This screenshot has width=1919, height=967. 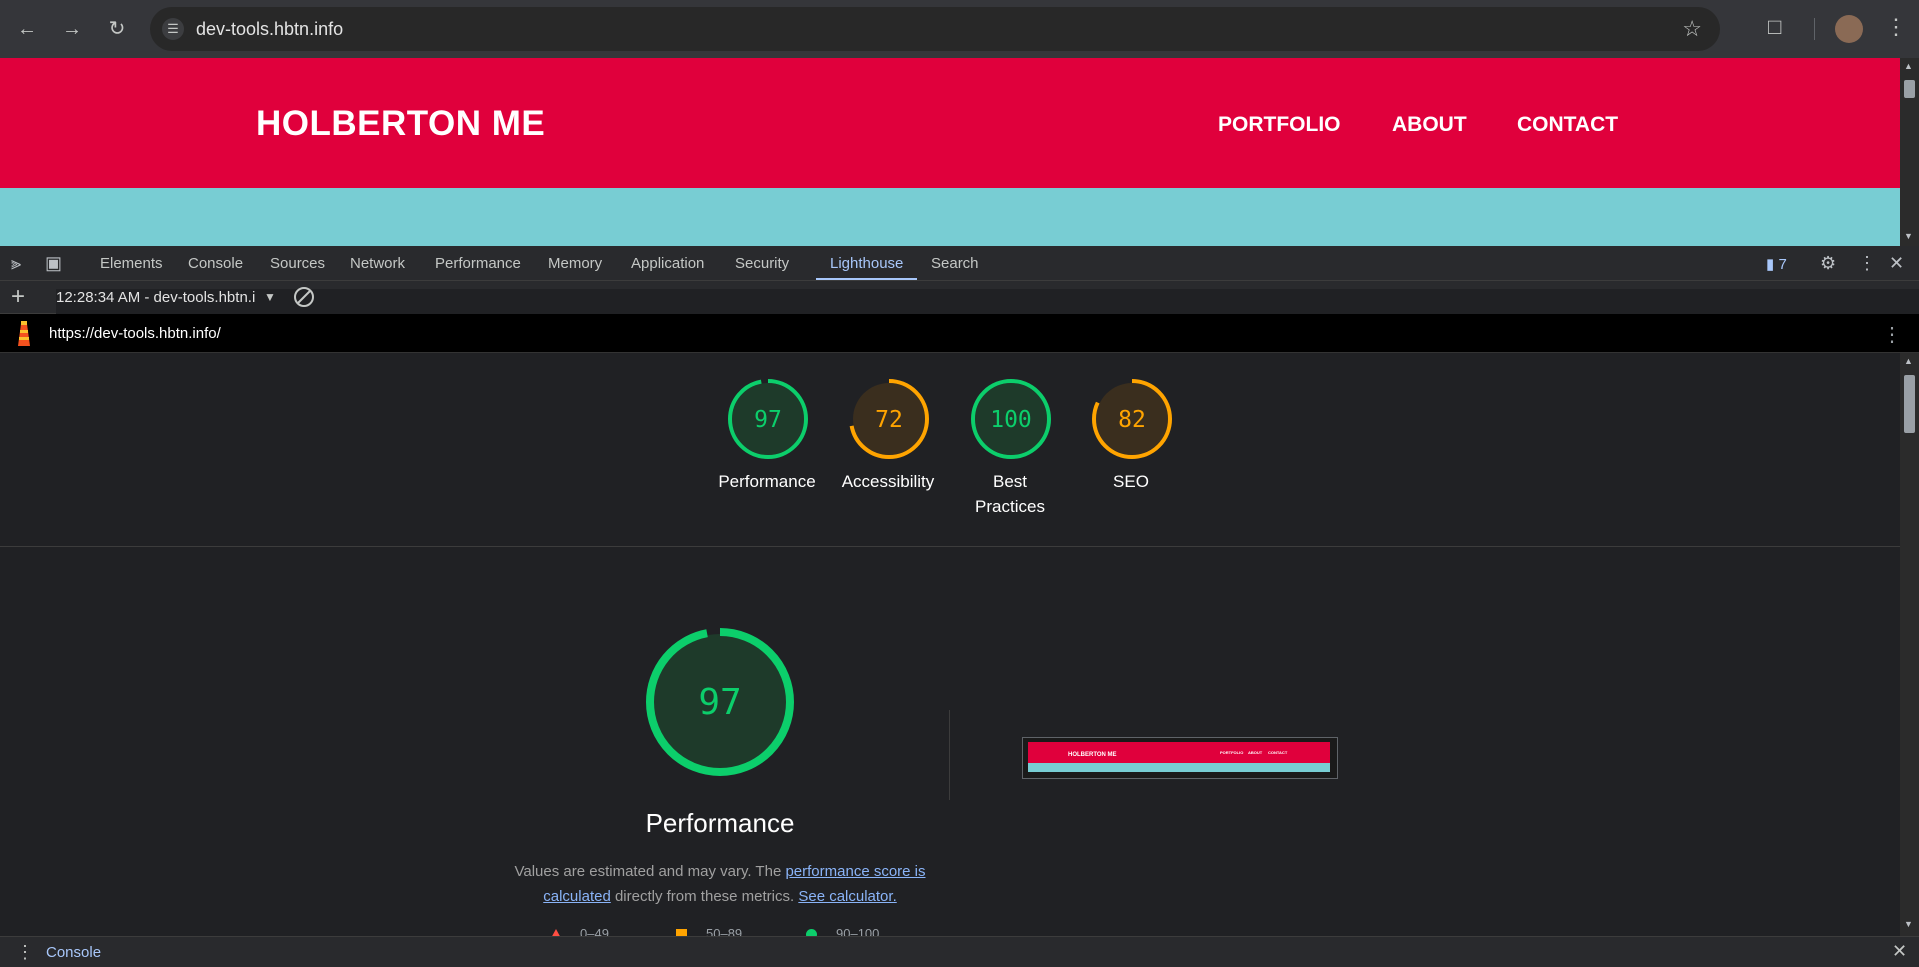 I want to click on gauge-score: 97, so click(x=768, y=420).